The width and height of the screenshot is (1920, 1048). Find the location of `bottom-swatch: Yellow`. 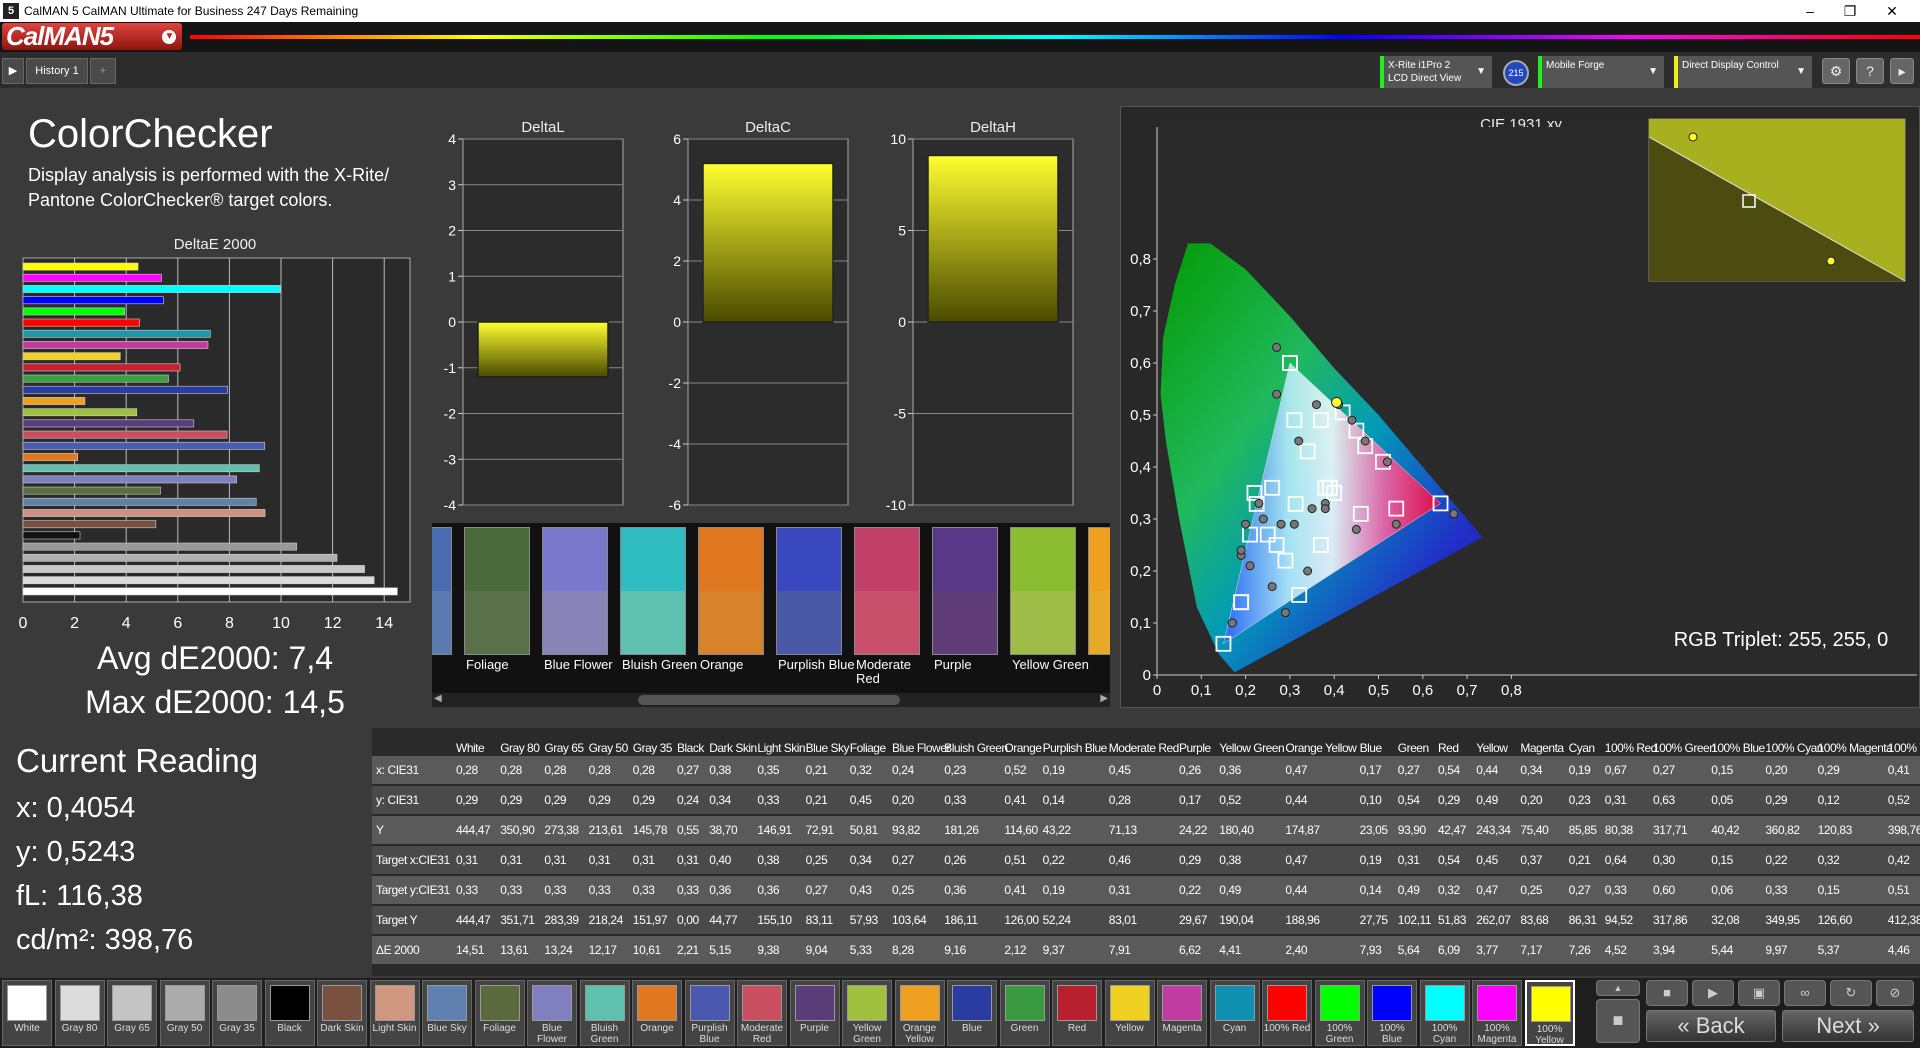

bottom-swatch: Yellow is located at coordinates (1129, 1013).